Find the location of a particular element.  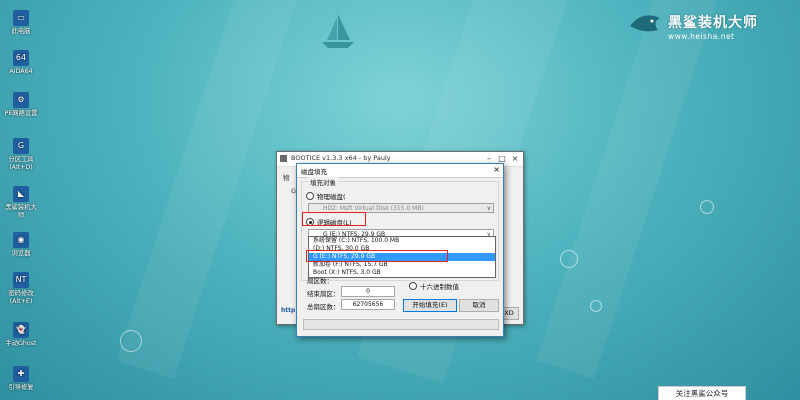

side-label: 物 is located at coordinates (286, 178).